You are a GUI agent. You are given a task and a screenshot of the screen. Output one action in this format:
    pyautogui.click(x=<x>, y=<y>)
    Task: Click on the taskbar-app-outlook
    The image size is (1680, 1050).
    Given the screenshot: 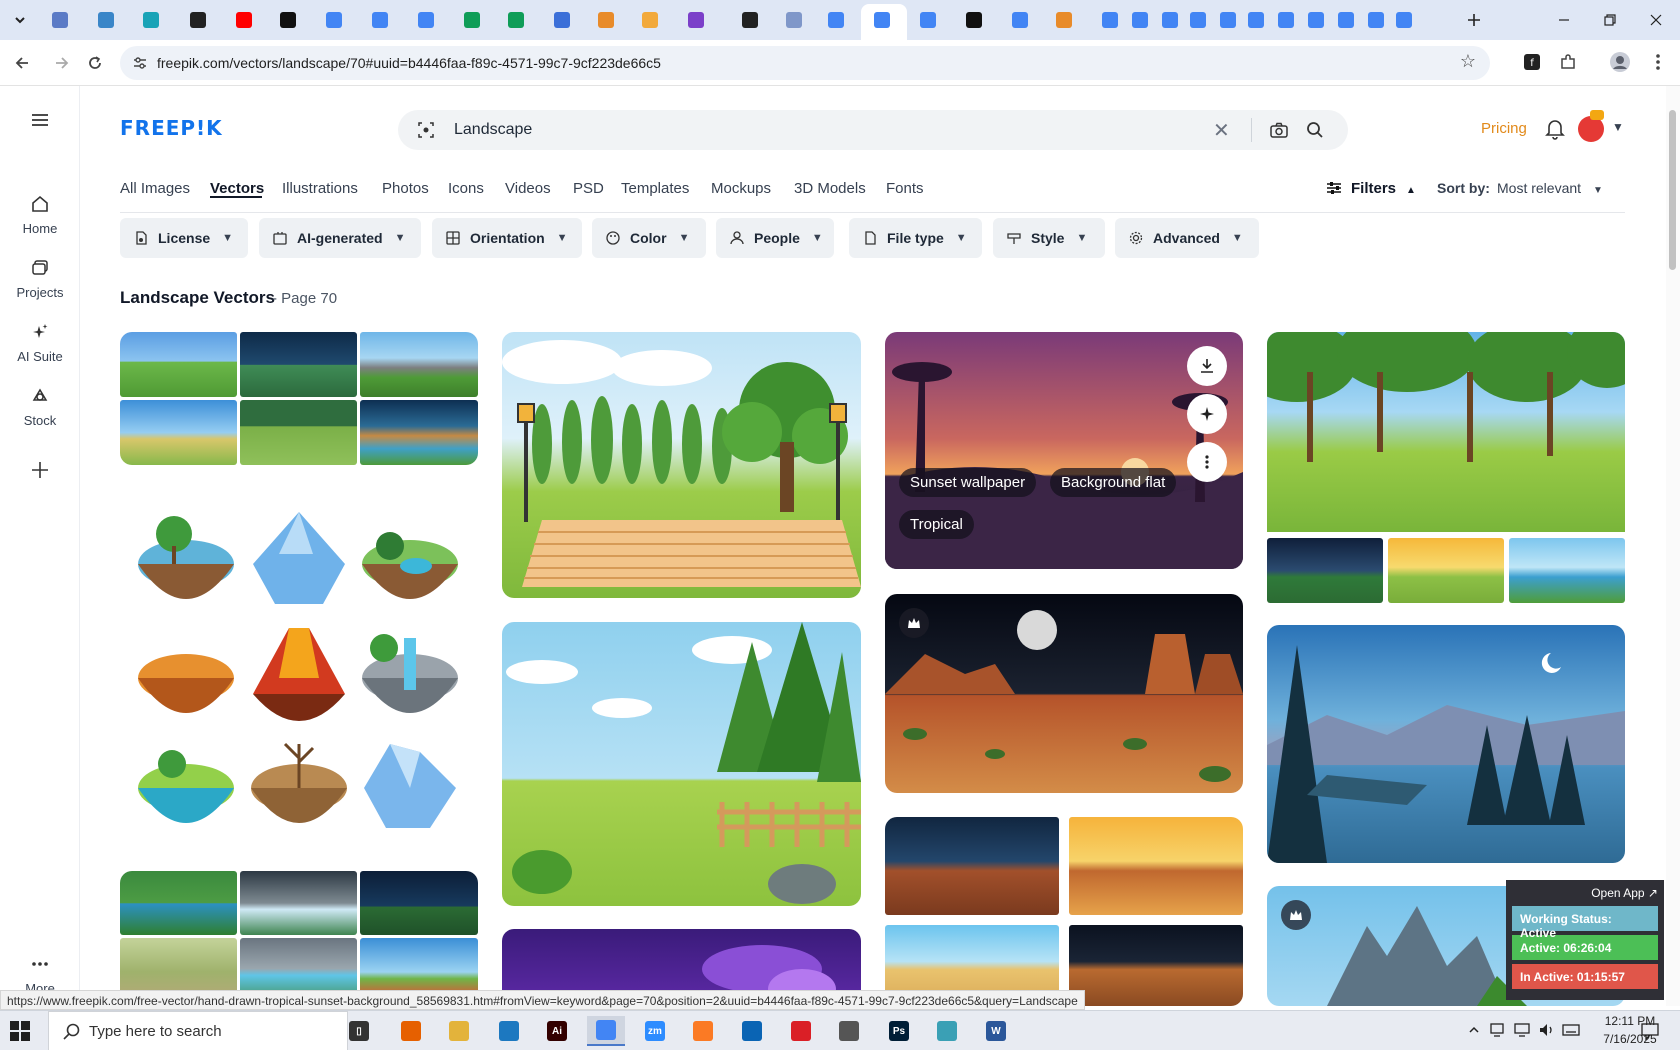 What is the action you would take?
    pyautogui.click(x=752, y=1031)
    